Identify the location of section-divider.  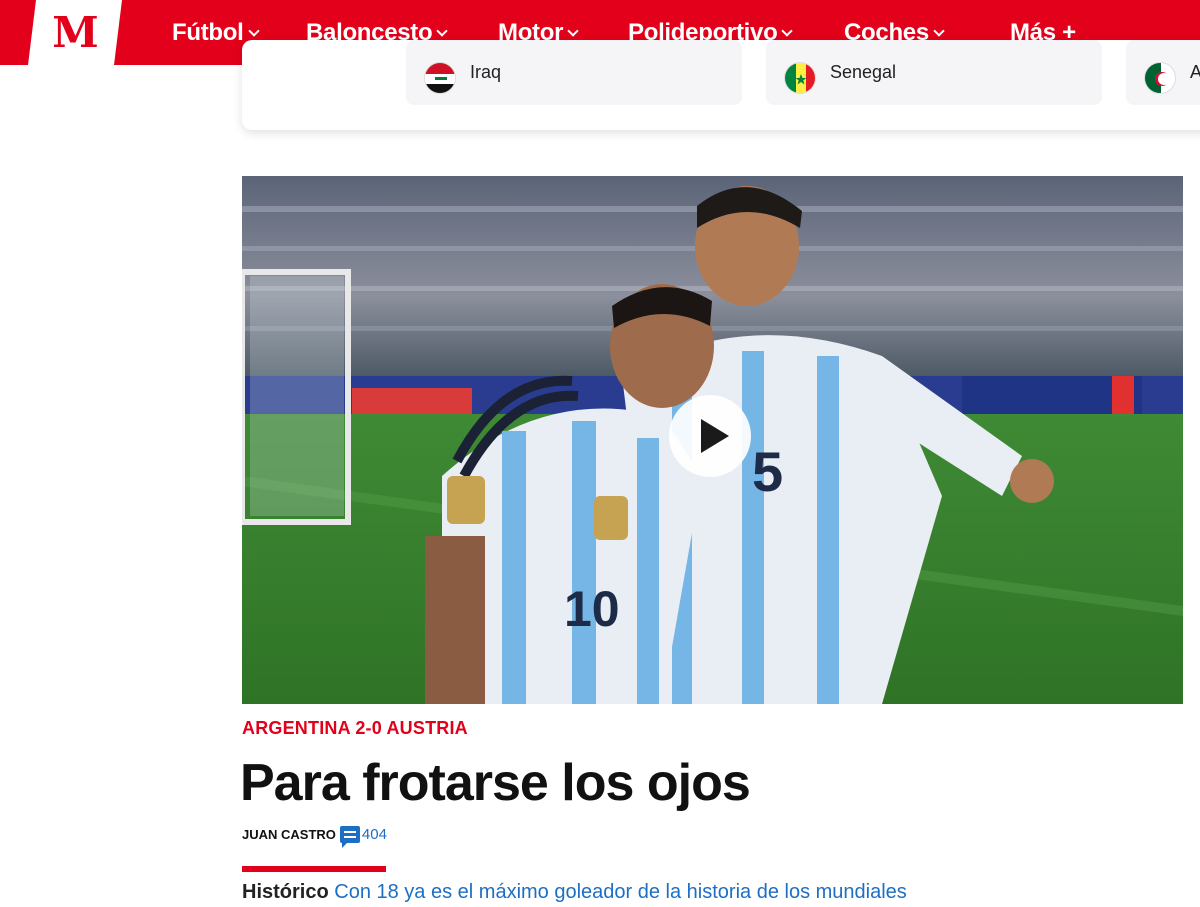
(314, 869).